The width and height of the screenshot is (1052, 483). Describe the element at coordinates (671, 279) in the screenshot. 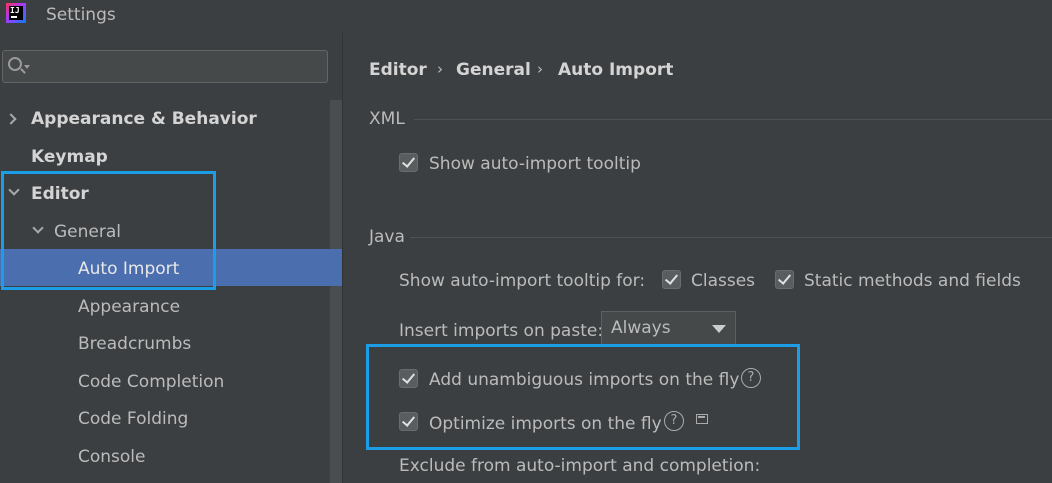

I see `classes-checkbox` at that location.